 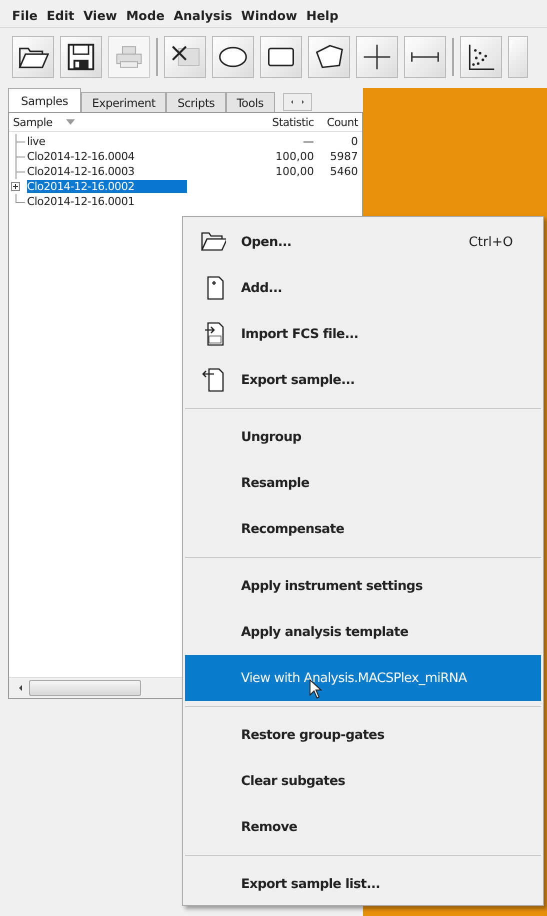 I want to click on menu-item-label: Apply analysis template, so click(x=324, y=632).